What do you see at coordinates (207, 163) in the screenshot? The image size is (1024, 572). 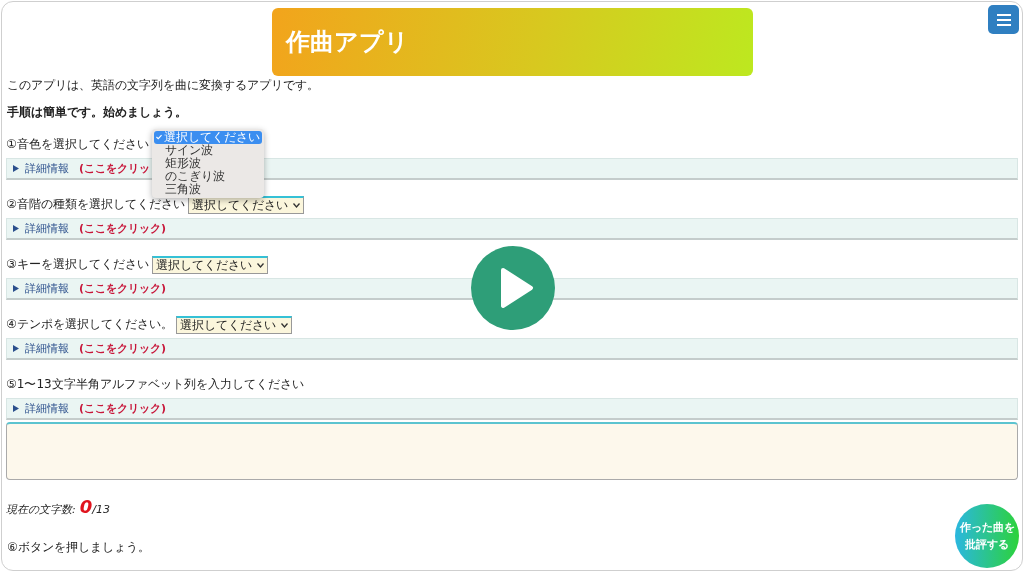 I see `dropdown-option: 矩形波` at bounding box center [207, 163].